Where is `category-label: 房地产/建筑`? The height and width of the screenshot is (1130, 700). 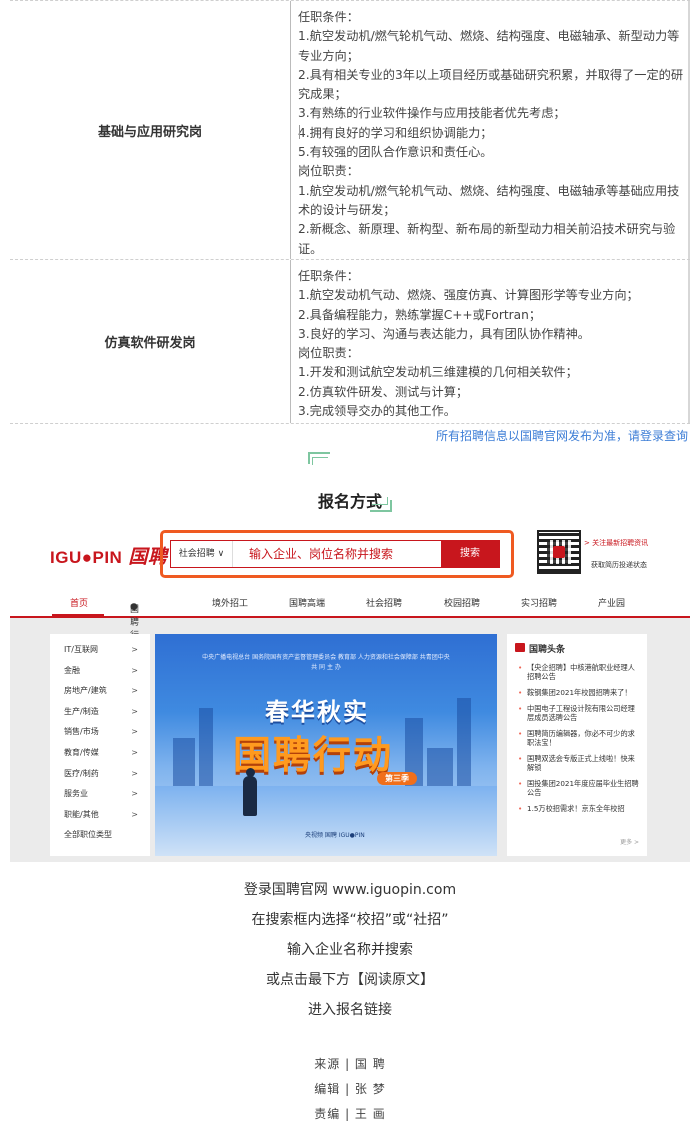 category-label: 房地产/建筑 is located at coordinates (85, 691).